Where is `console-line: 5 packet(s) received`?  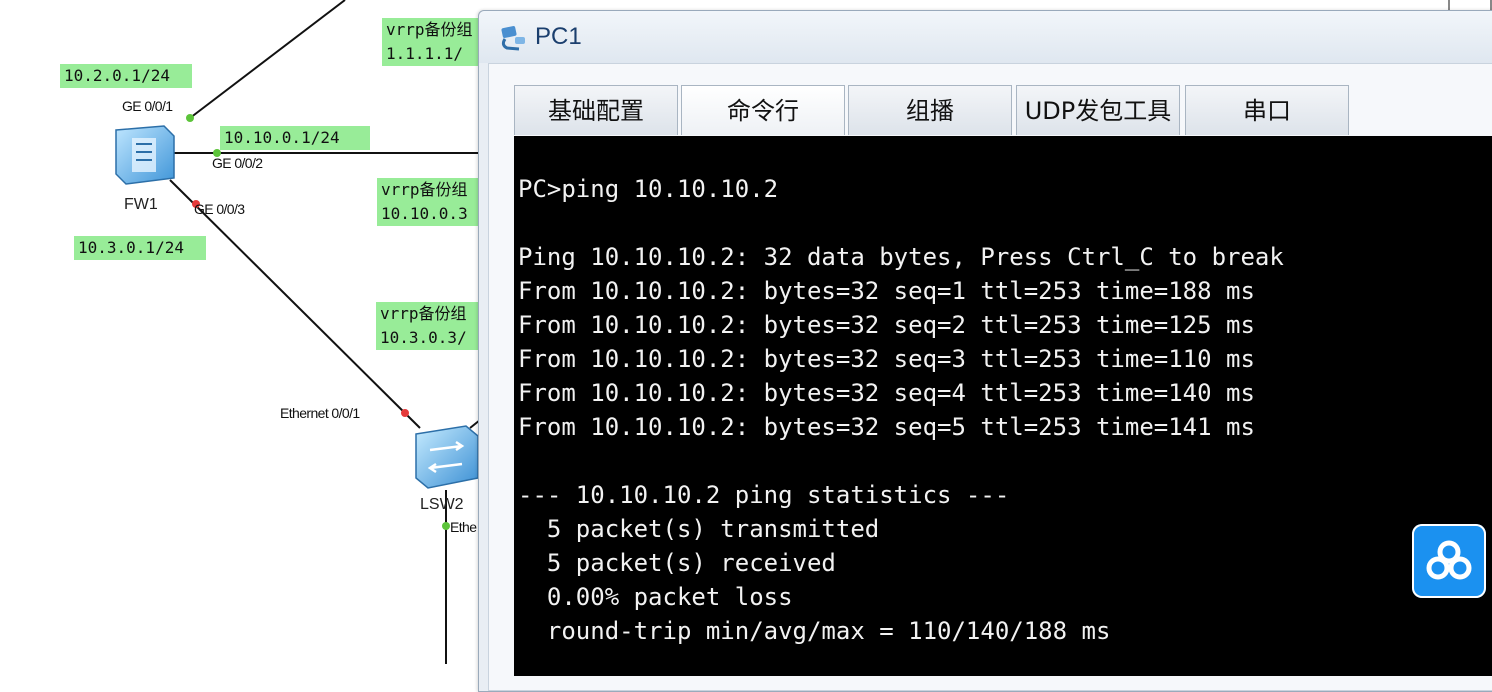
console-line: 5 packet(s) received is located at coordinates (677, 563).